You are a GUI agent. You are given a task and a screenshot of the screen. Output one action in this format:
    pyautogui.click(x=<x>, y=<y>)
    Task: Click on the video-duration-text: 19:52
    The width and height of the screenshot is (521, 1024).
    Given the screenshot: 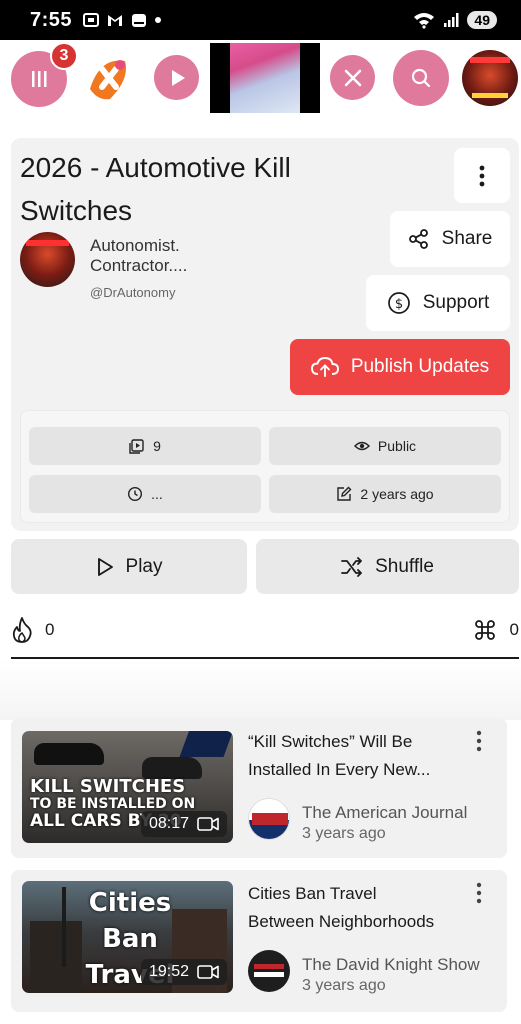 What is the action you would take?
    pyautogui.click(x=168, y=971)
    